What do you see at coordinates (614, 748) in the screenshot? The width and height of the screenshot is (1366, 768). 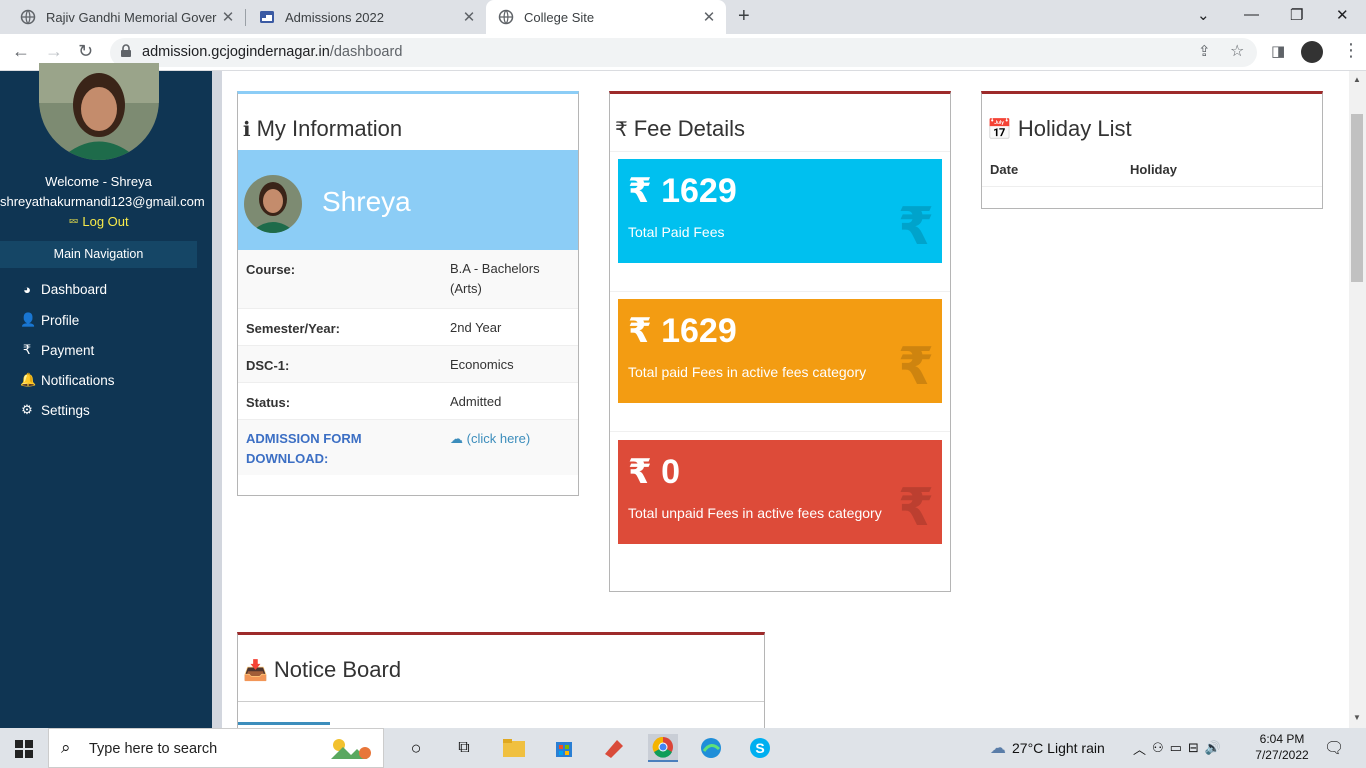 I see `paint-app-icon` at bounding box center [614, 748].